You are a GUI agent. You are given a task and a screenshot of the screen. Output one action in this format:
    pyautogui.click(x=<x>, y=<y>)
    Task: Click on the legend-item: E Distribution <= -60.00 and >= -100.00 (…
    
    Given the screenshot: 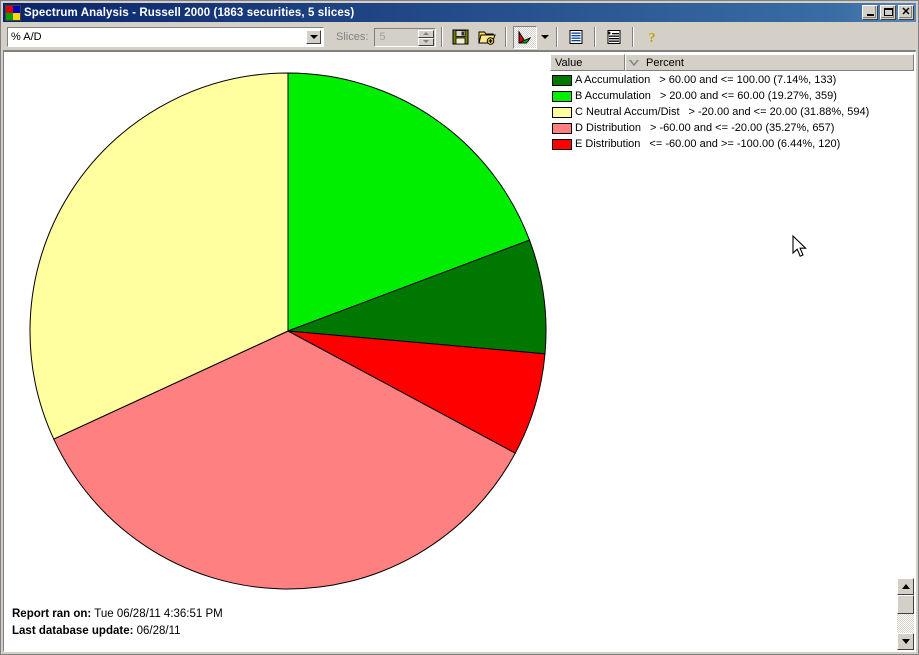 What is the action you would take?
    pyautogui.click(x=732, y=144)
    